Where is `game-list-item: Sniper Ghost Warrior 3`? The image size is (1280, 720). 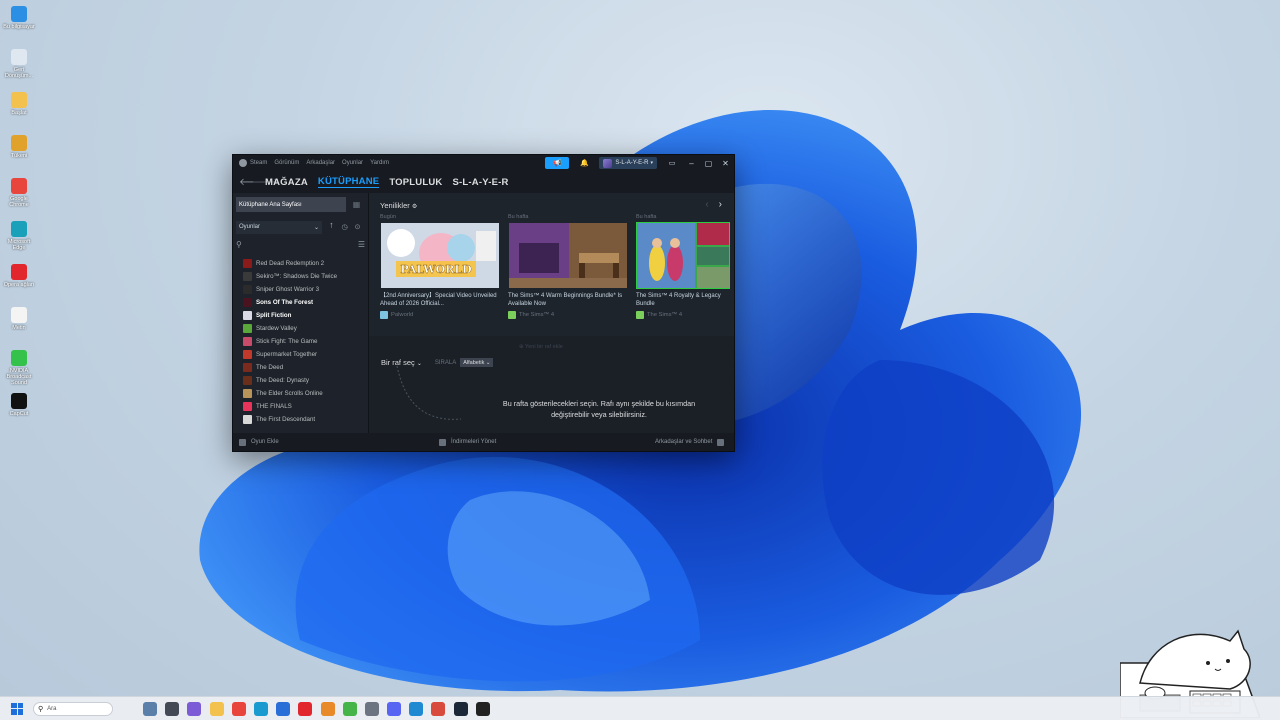
game-list-item: Sniper Ghost Warrior 3 is located at coordinates (300, 289).